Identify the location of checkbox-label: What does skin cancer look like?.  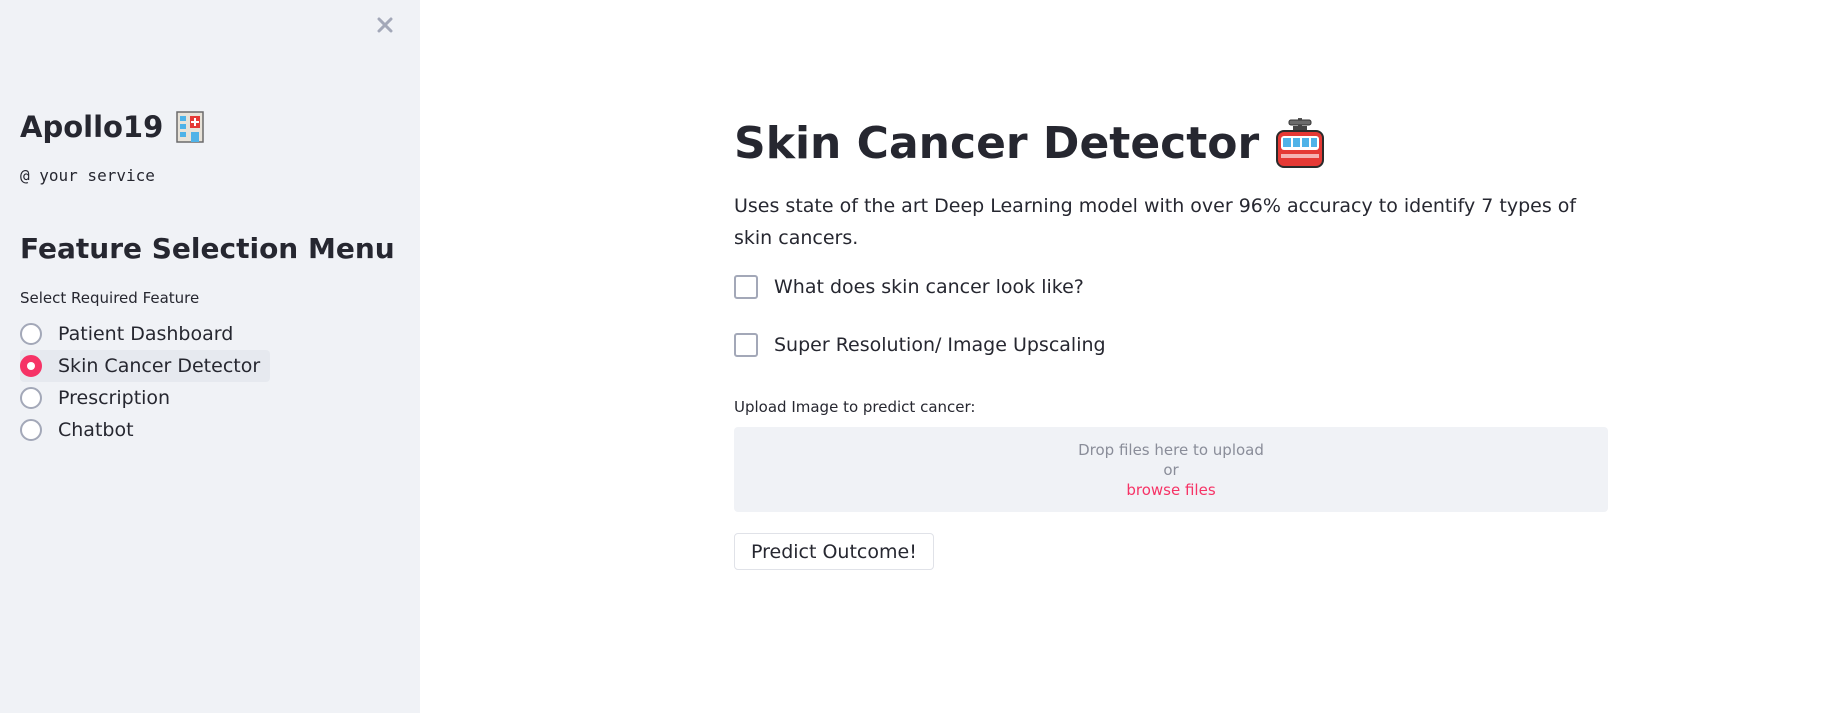
(929, 287).